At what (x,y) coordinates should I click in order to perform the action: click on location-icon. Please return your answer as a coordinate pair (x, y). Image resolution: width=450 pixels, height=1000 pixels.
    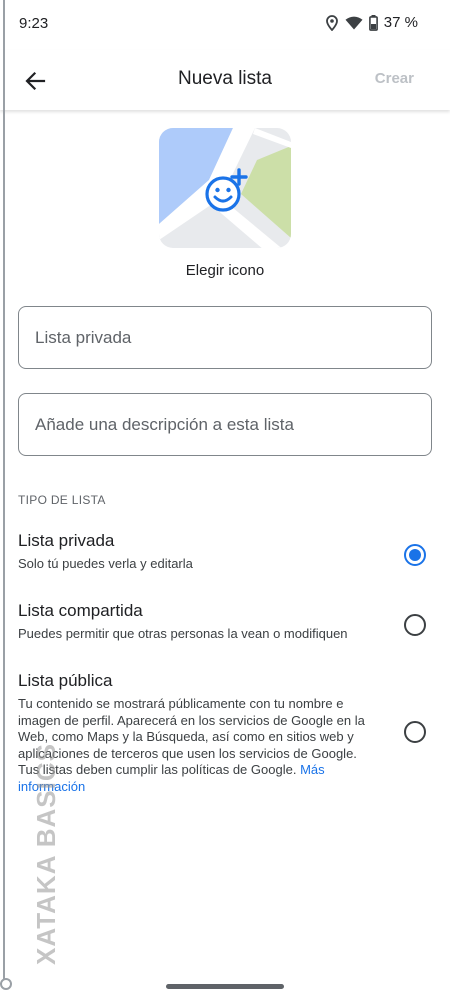
    Looking at the image, I should click on (332, 22).